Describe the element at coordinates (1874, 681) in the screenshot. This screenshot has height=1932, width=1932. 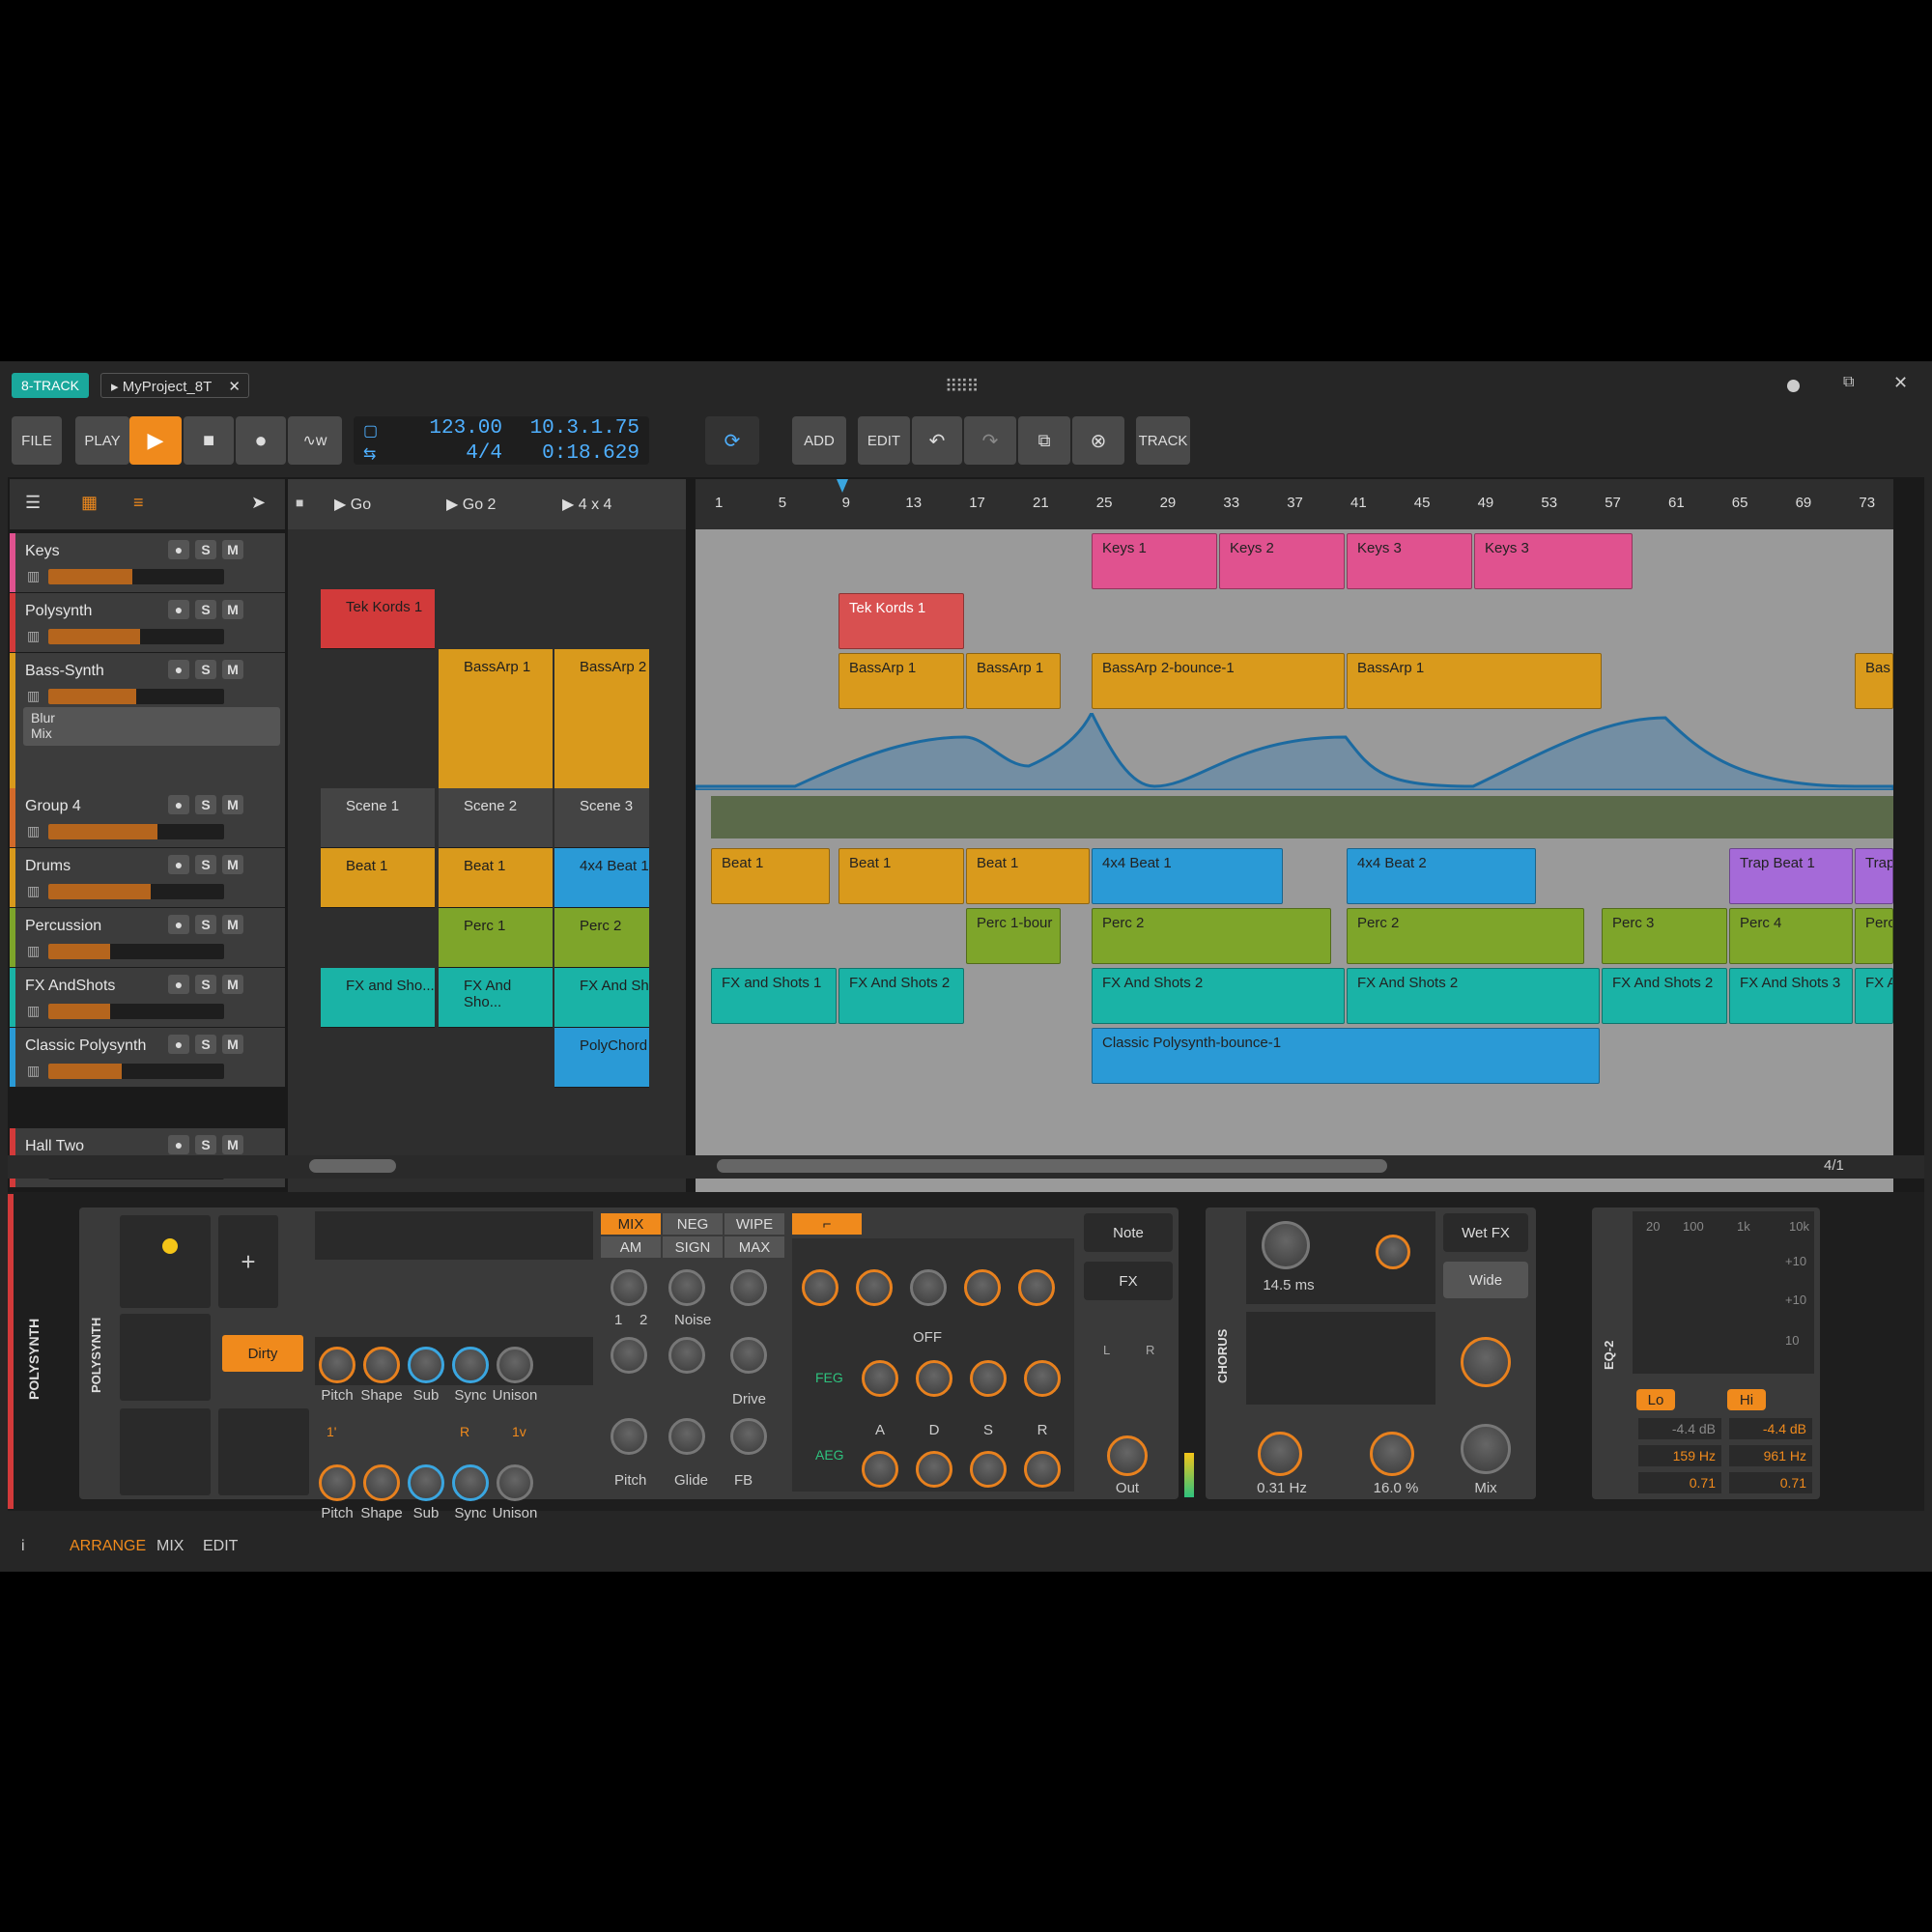
I see `arranger-clip: Bas` at that location.